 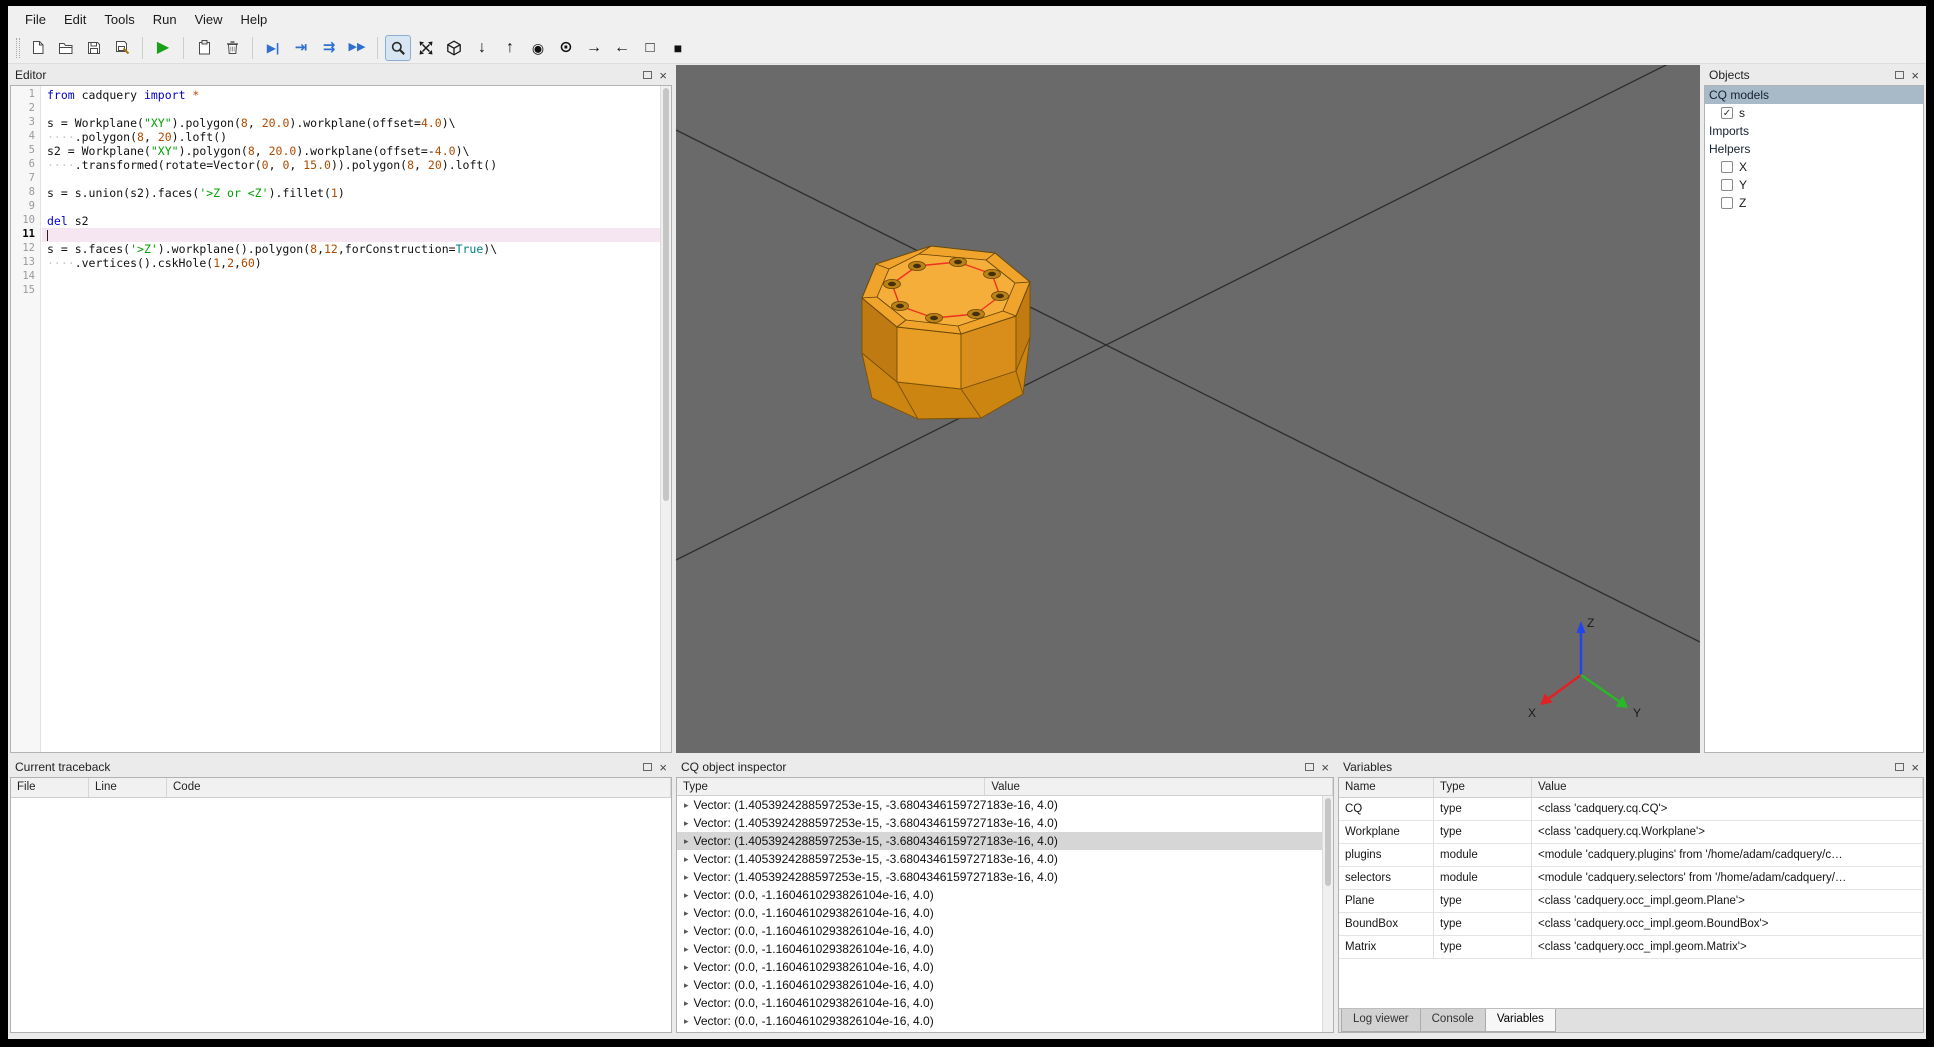 I want to click on view-back-icon: ⊙, so click(x=566, y=48).